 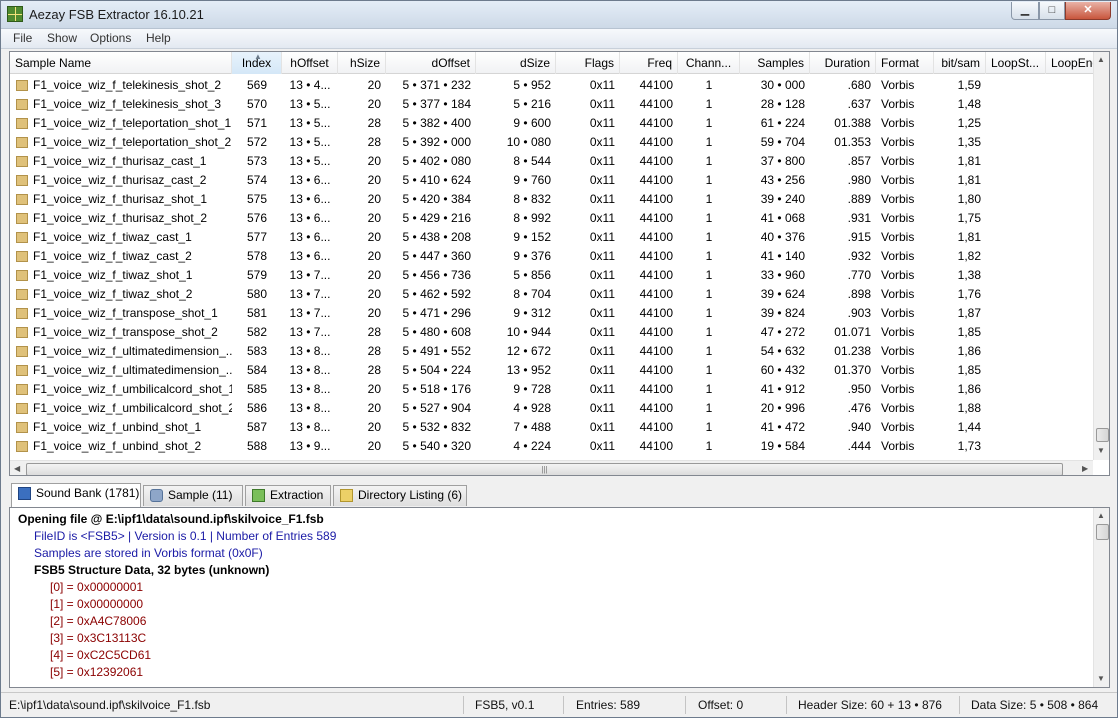 What do you see at coordinates (98, 638) in the screenshot?
I see `log-line: [3] = 0x3C13113C` at bounding box center [98, 638].